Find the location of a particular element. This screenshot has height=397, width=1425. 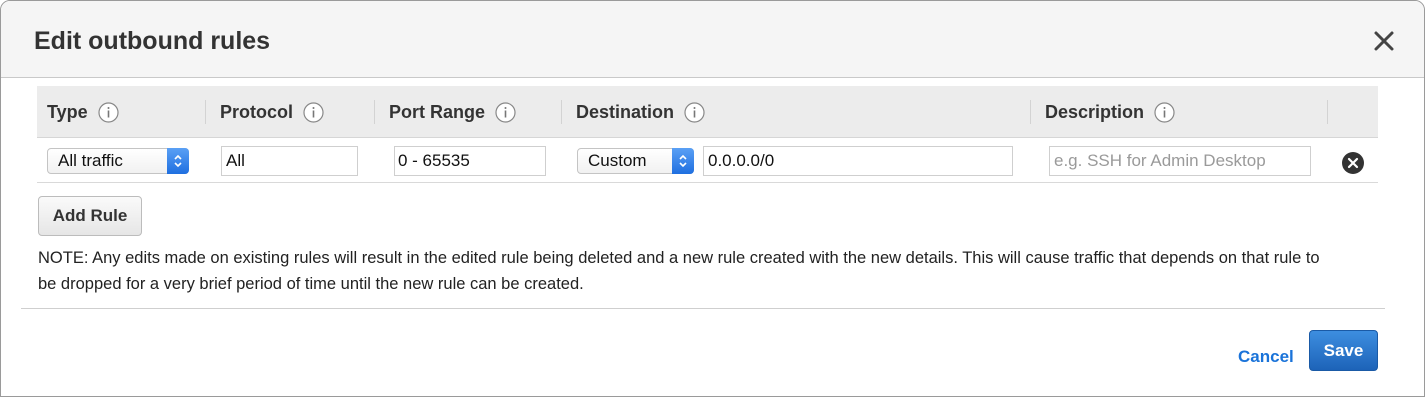

header-protocol: Protocol is located at coordinates (272, 112).